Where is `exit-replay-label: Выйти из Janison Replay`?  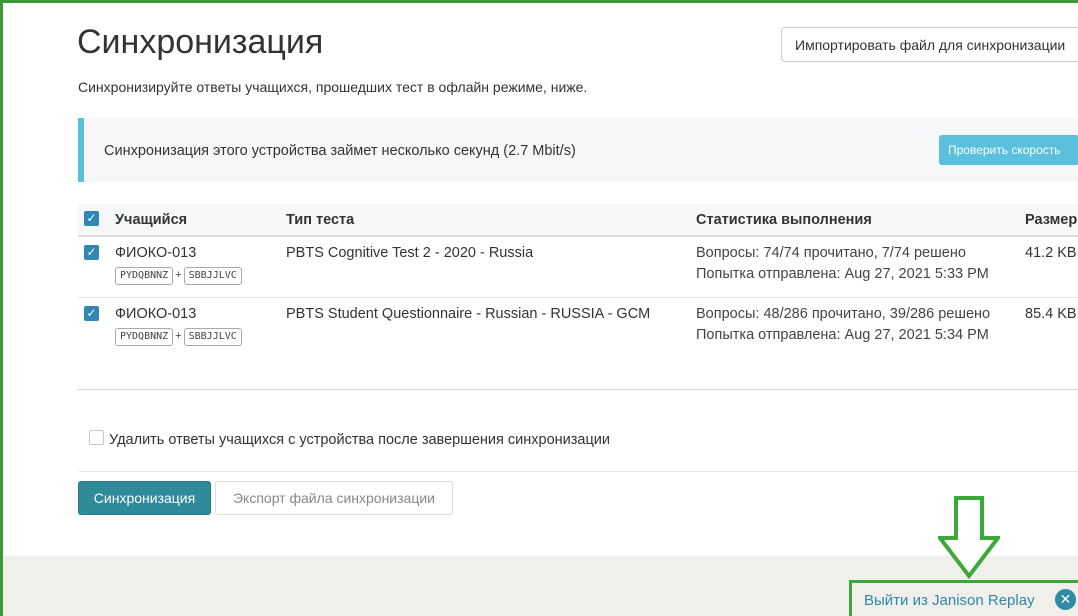
exit-replay-label: Выйти из Janison Replay is located at coordinates (949, 600).